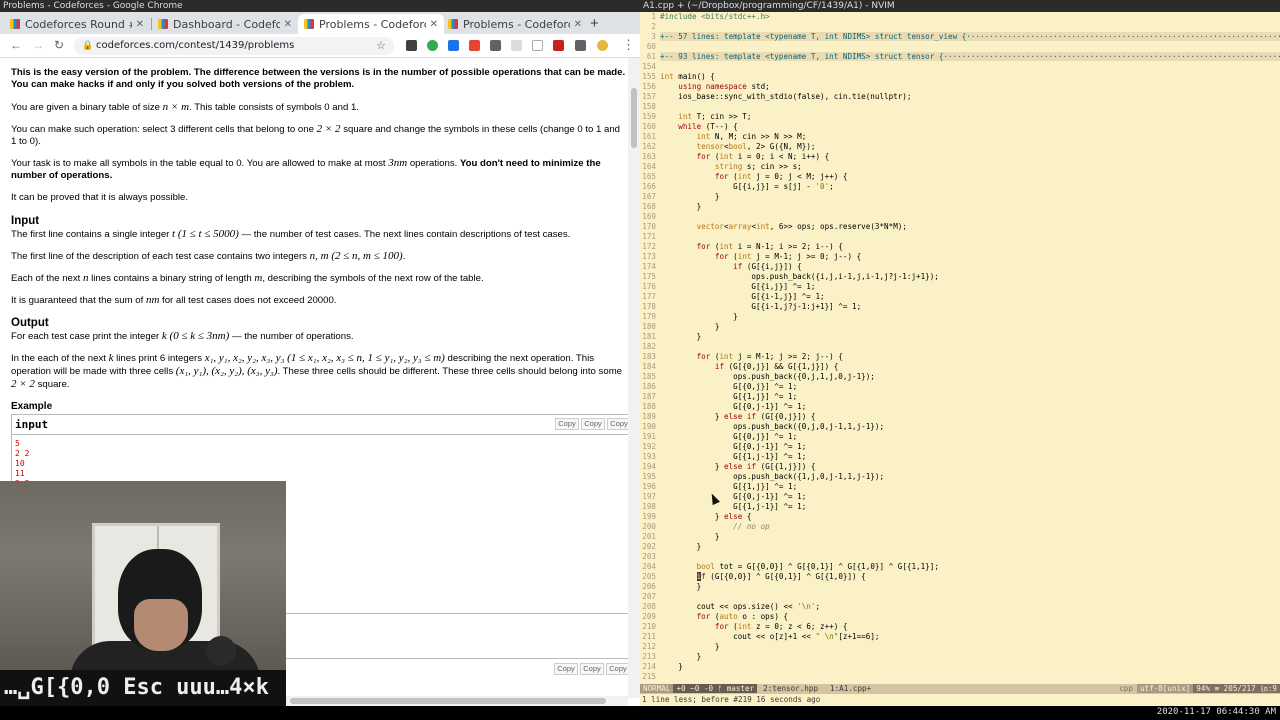 This screenshot has height=720, width=1280. Describe the element at coordinates (960, 177) in the screenshot. I see `code-line: 165 for (int j = 0; j < M; j++) {` at that location.